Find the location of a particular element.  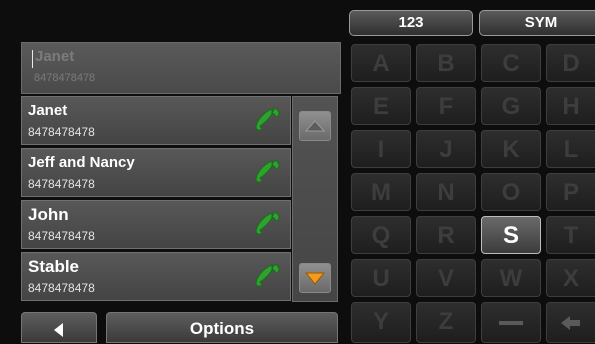

scrollbar is located at coordinates (315, 199).